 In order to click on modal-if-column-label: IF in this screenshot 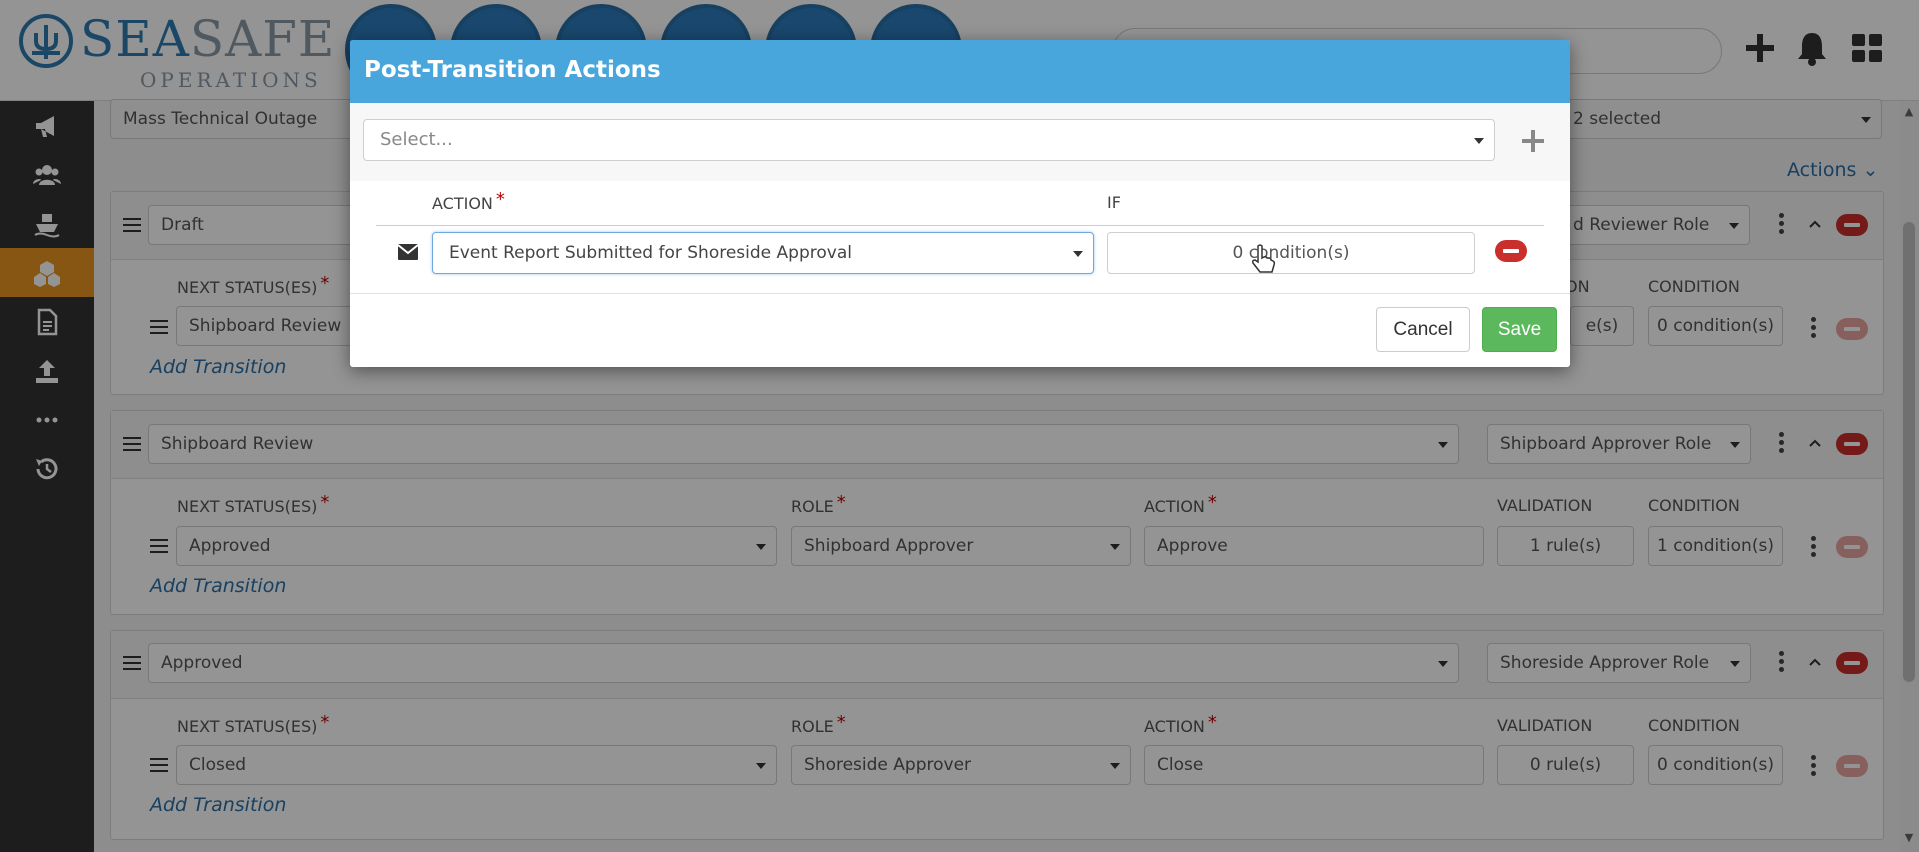, I will do `click(1114, 202)`.